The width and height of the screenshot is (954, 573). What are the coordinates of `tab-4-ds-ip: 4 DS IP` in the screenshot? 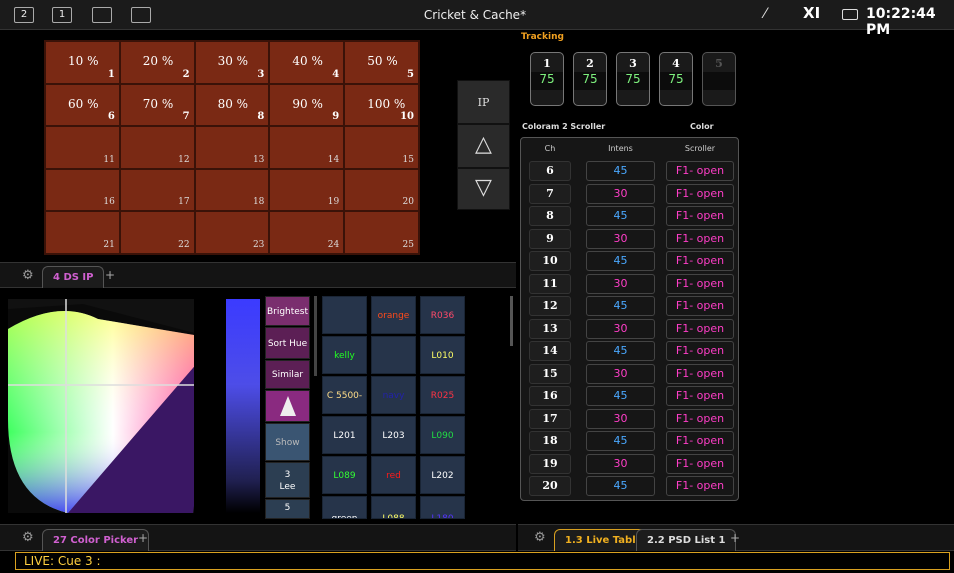 It's located at (73, 277).